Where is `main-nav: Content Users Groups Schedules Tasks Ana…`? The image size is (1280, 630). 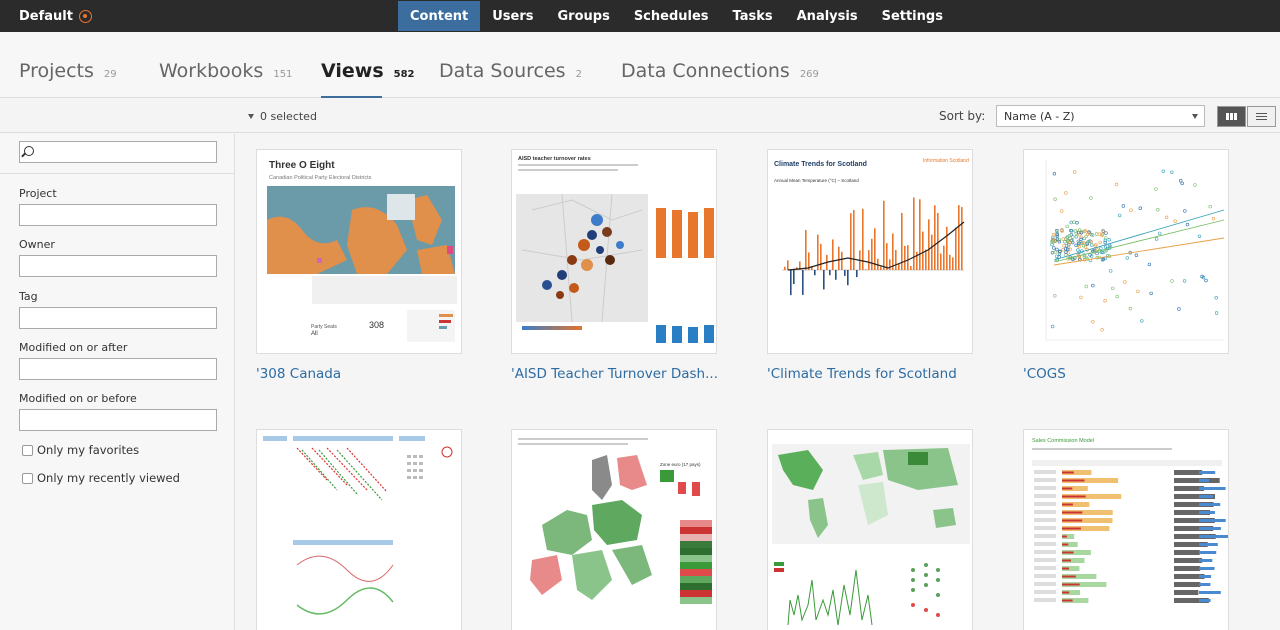
main-nav: Content Users Groups Schedules Tasks Ana… is located at coordinates (676, 16).